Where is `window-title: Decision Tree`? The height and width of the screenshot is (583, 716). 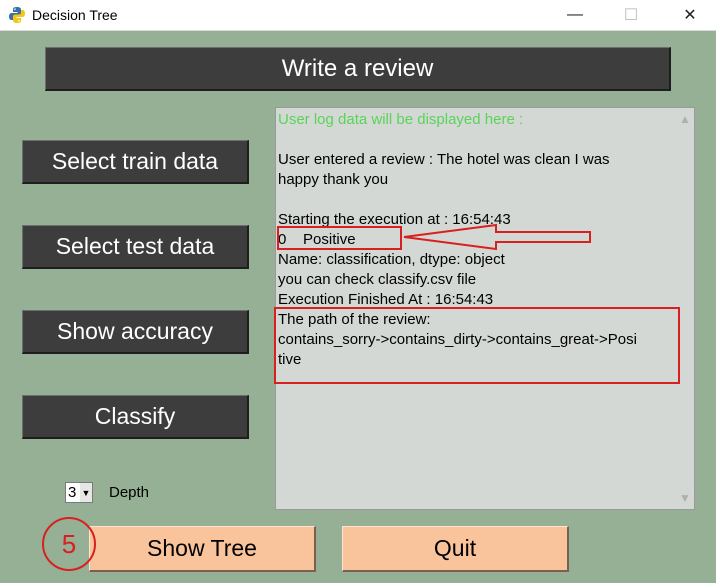 window-title: Decision Tree is located at coordinates (75, 15).